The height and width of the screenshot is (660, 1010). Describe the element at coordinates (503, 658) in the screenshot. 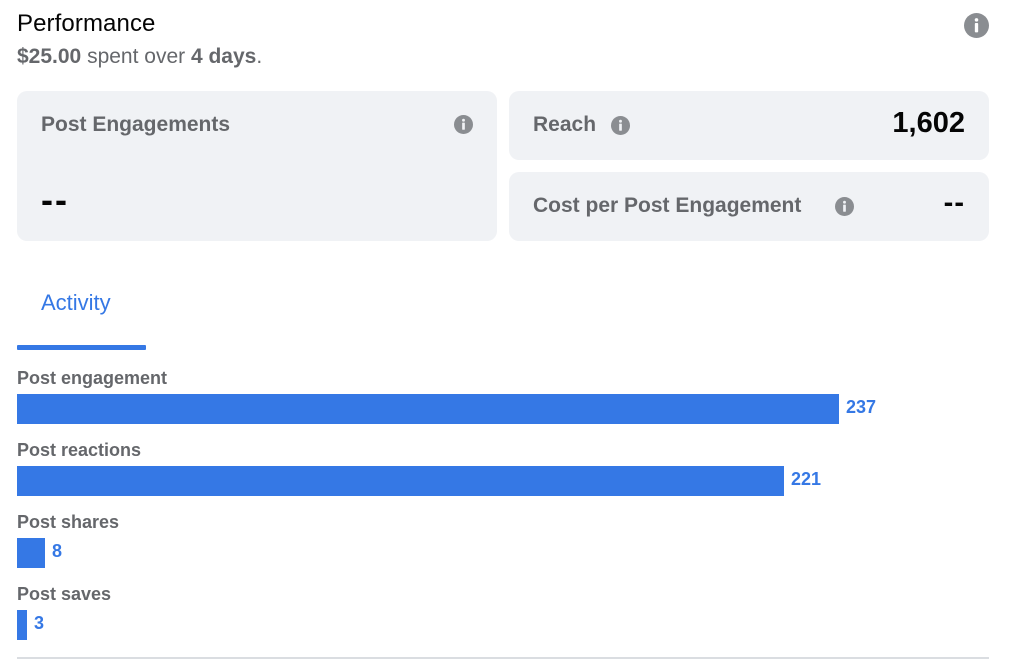

I see `divider` at that location.